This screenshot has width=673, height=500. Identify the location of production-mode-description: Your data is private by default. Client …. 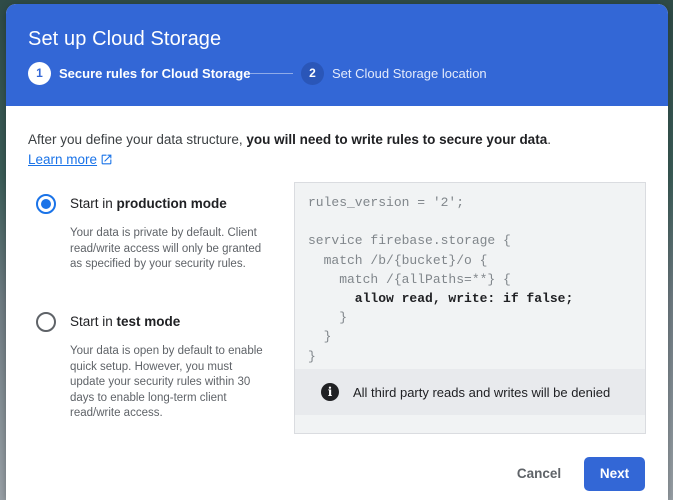
(166, 248).